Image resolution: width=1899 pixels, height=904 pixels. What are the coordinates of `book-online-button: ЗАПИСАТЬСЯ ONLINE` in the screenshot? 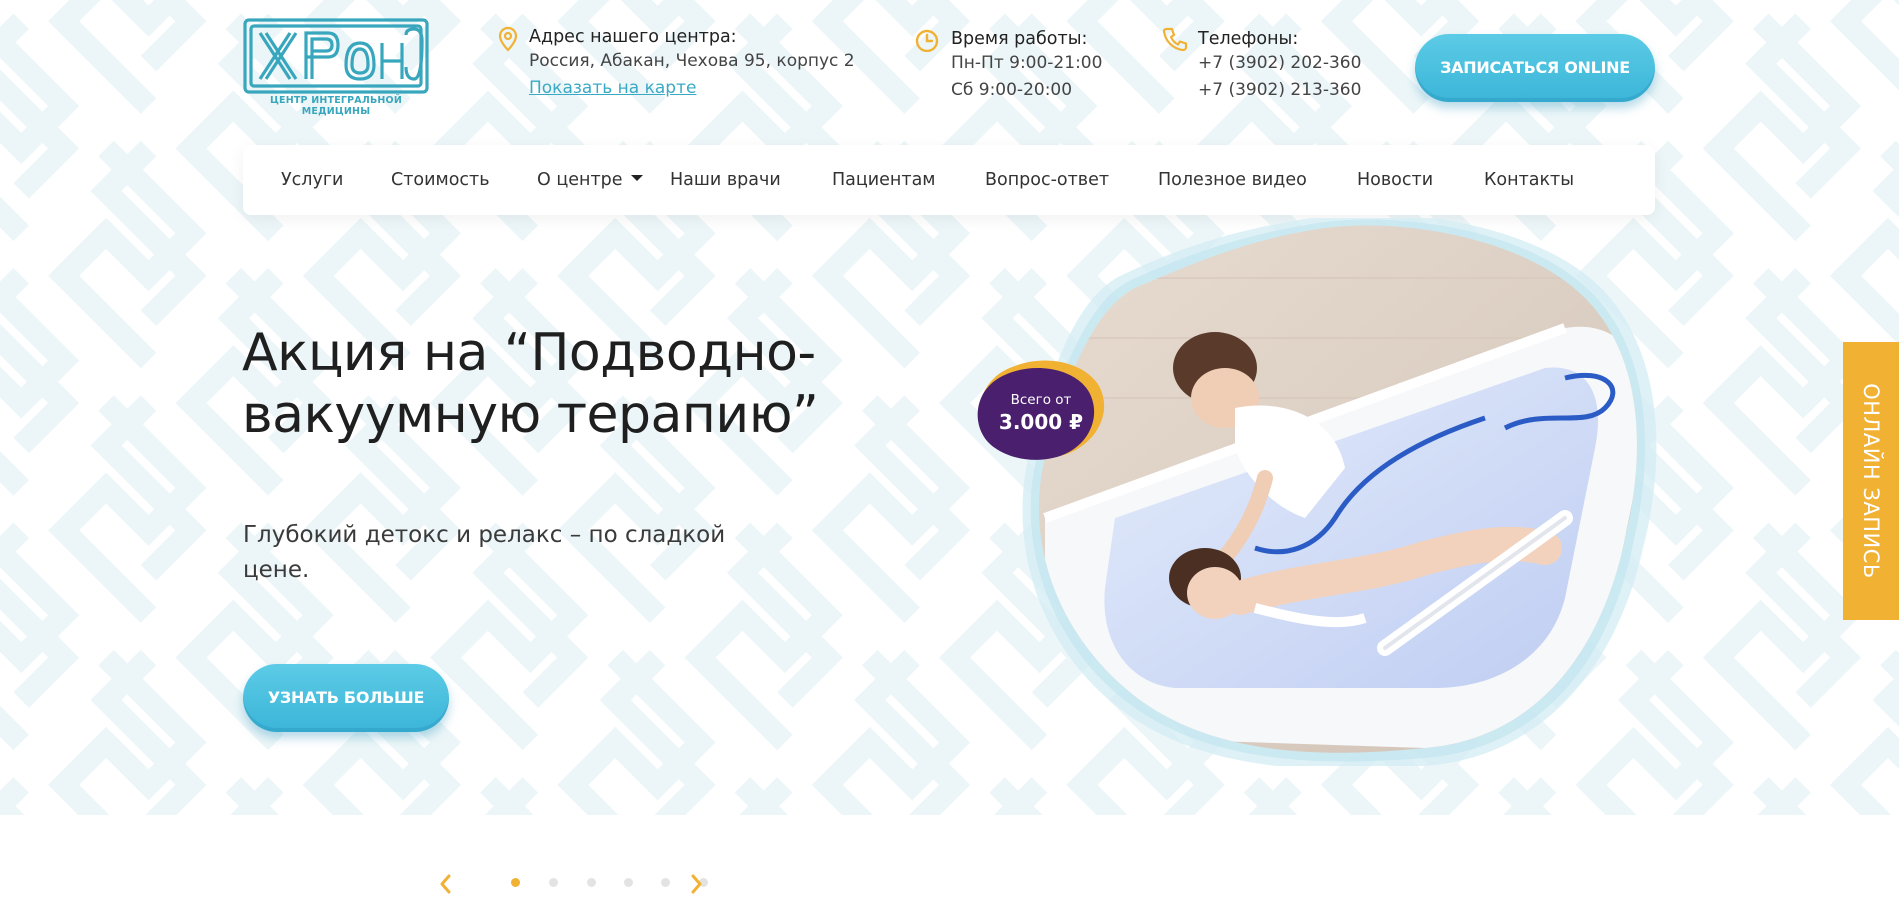 It's located at (1535, 68).